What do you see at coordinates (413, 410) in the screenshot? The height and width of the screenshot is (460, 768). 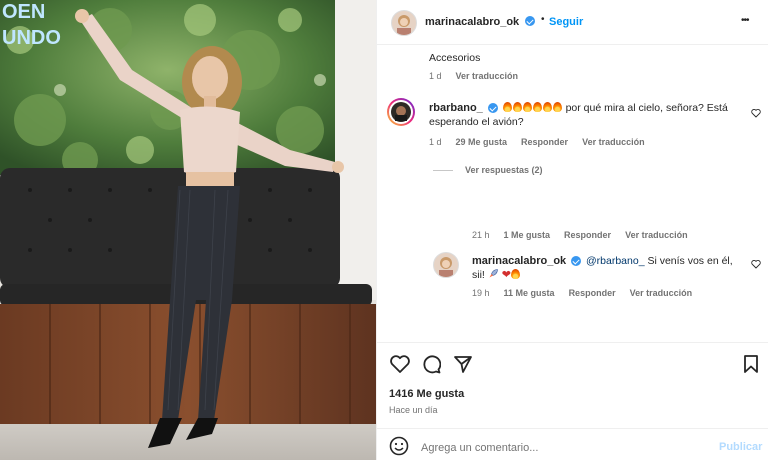 I see `post-date: Hace un día` at bounding box center [413, 410].